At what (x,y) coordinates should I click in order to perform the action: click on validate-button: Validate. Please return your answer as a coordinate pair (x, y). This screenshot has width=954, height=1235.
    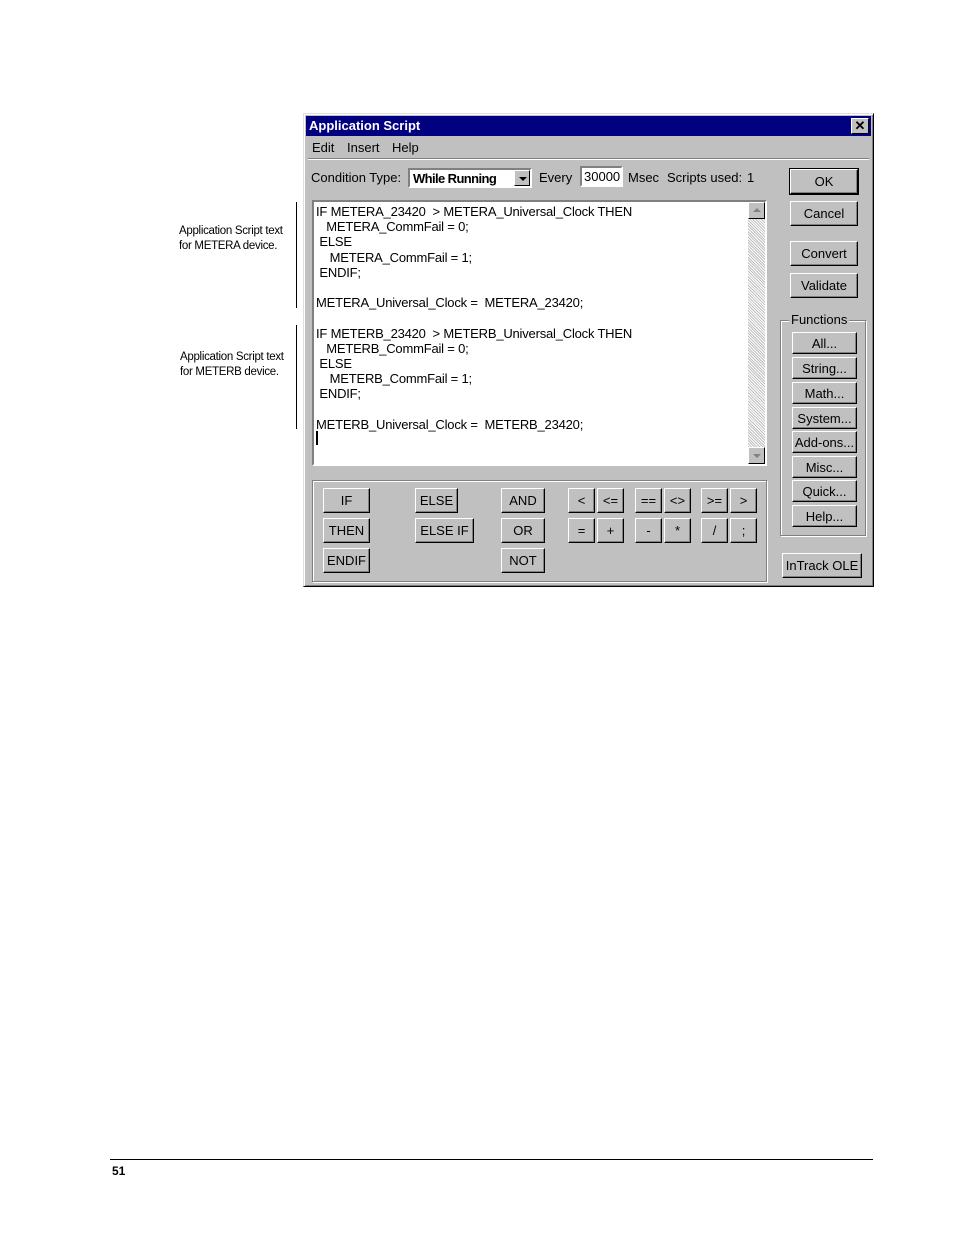
    Looking at the image, I should click on (824, 285).